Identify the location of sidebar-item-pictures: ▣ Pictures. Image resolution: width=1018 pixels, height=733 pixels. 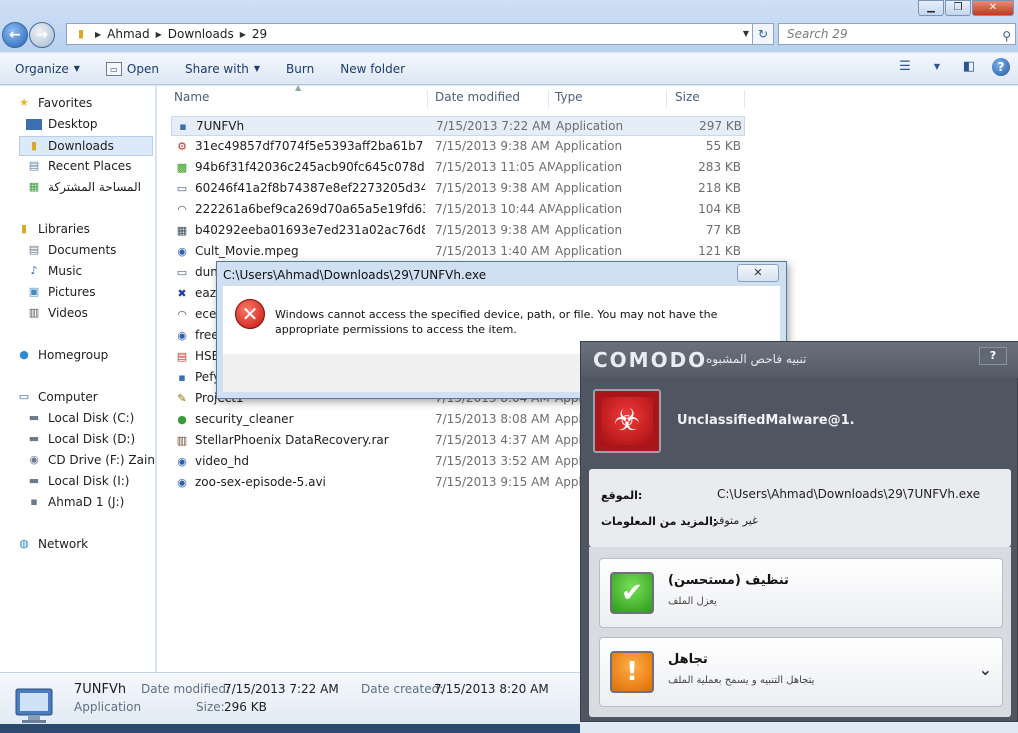
(61, 292).